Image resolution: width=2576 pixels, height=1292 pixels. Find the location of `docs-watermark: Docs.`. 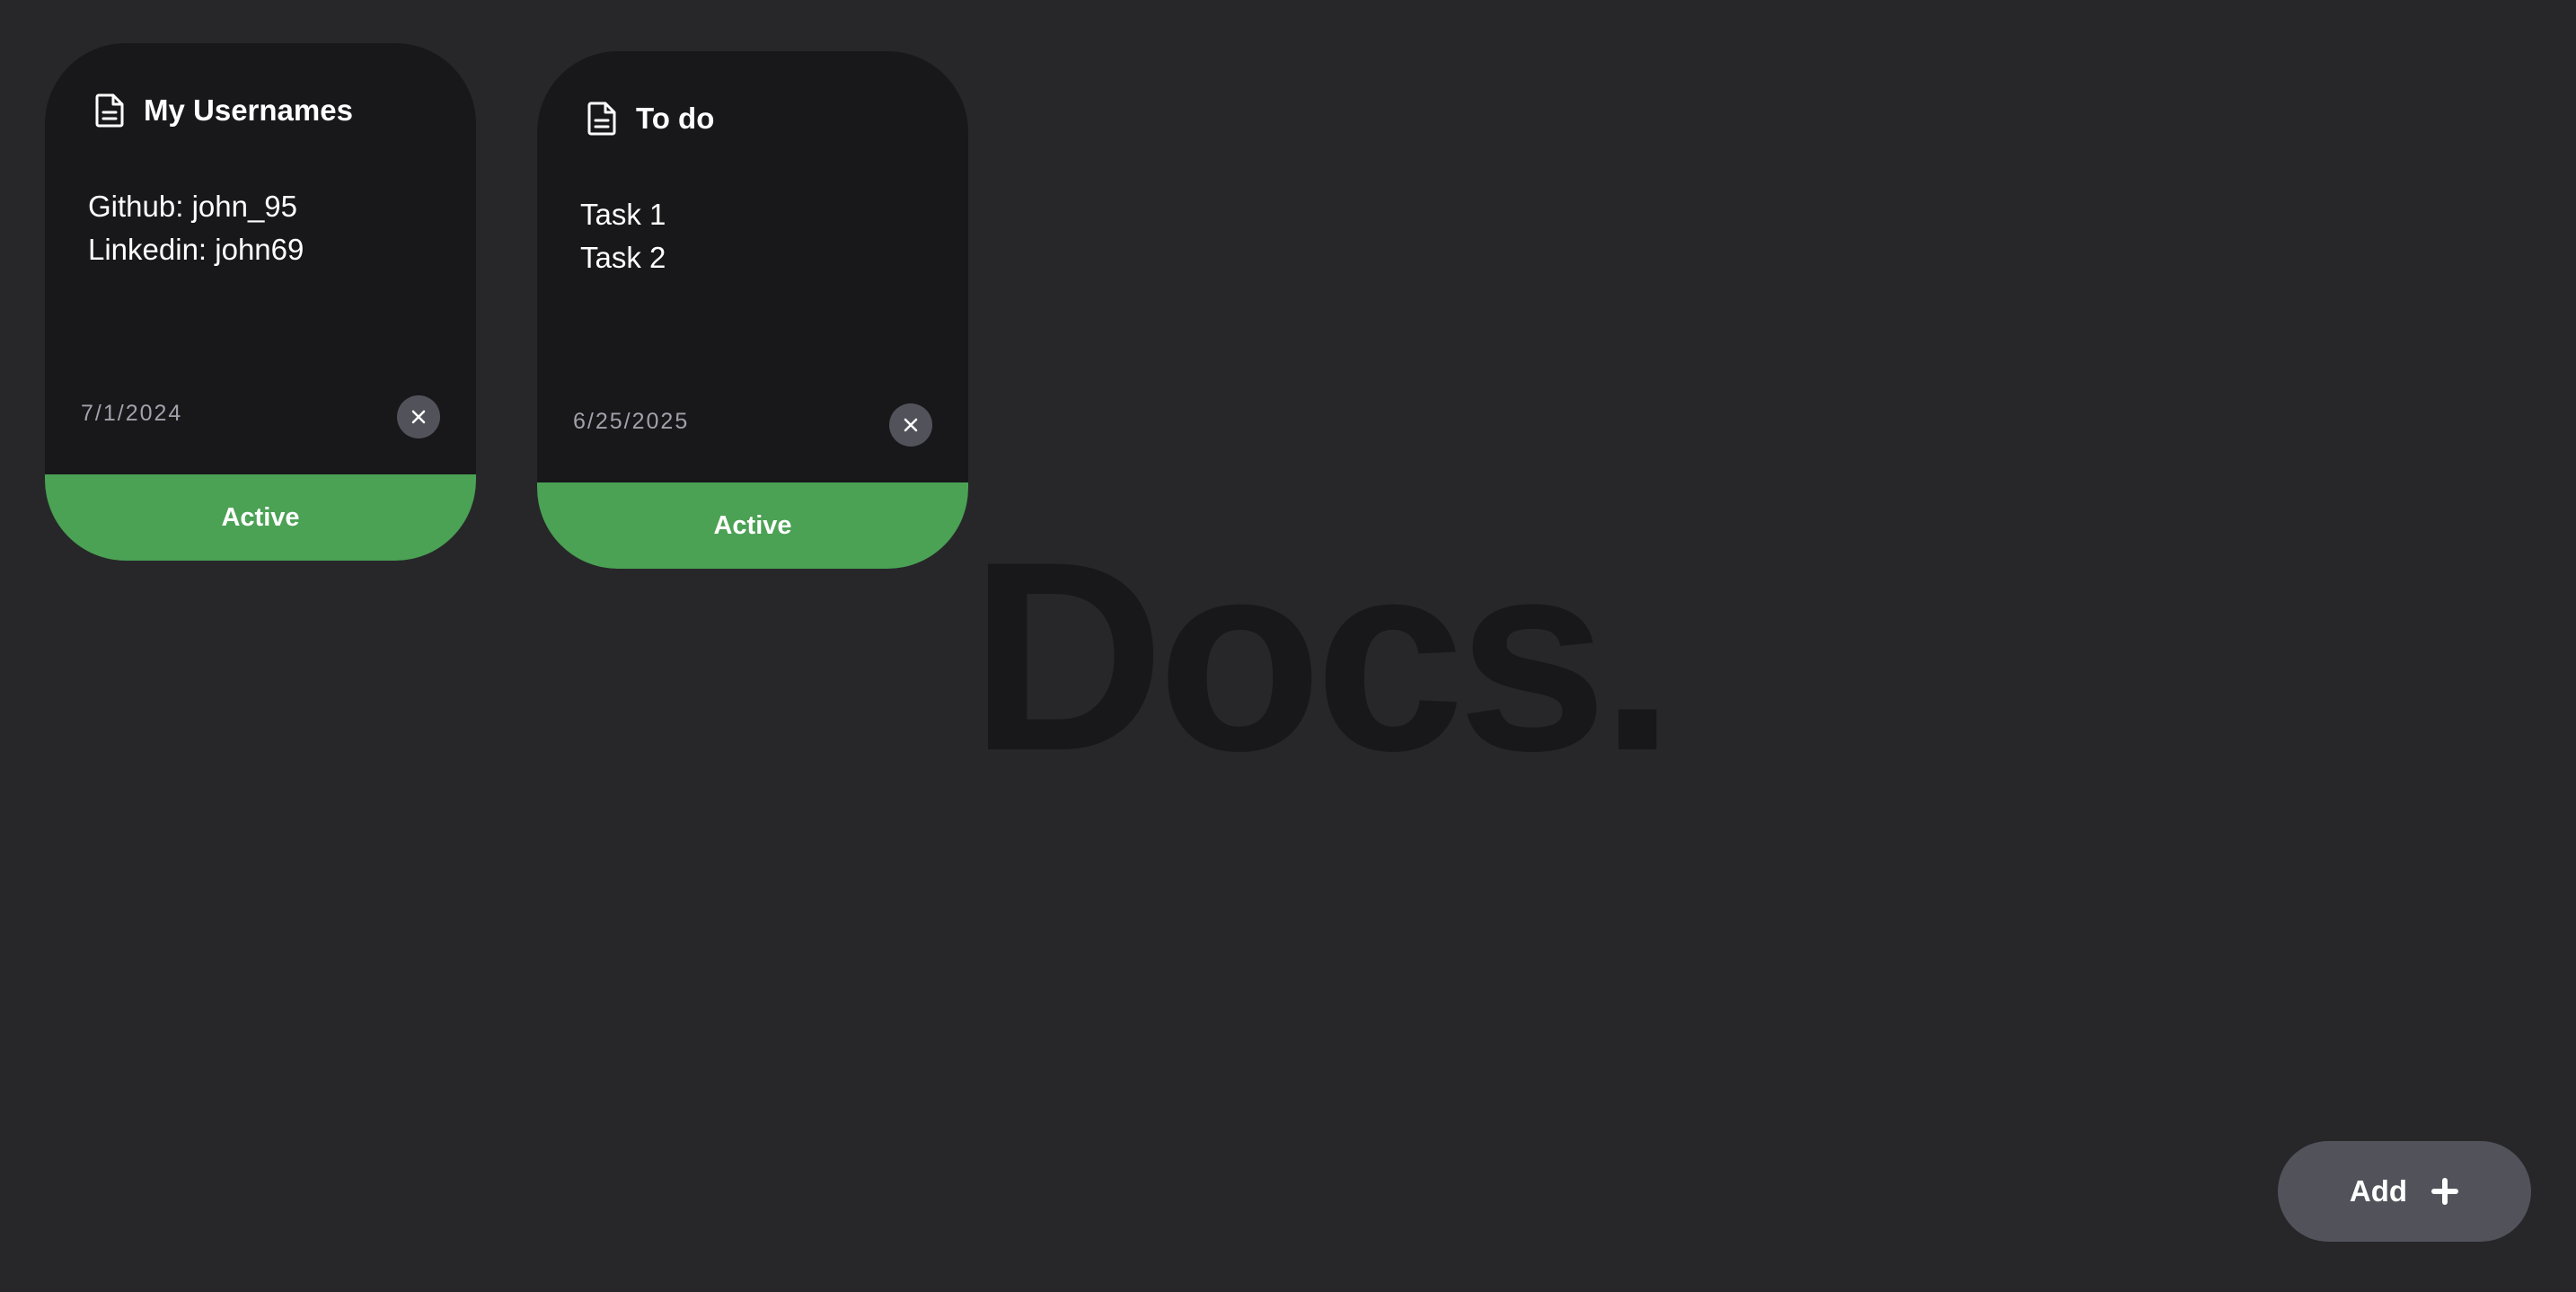

docs-watermark: Docs. is located at coordinates (1322, 656).